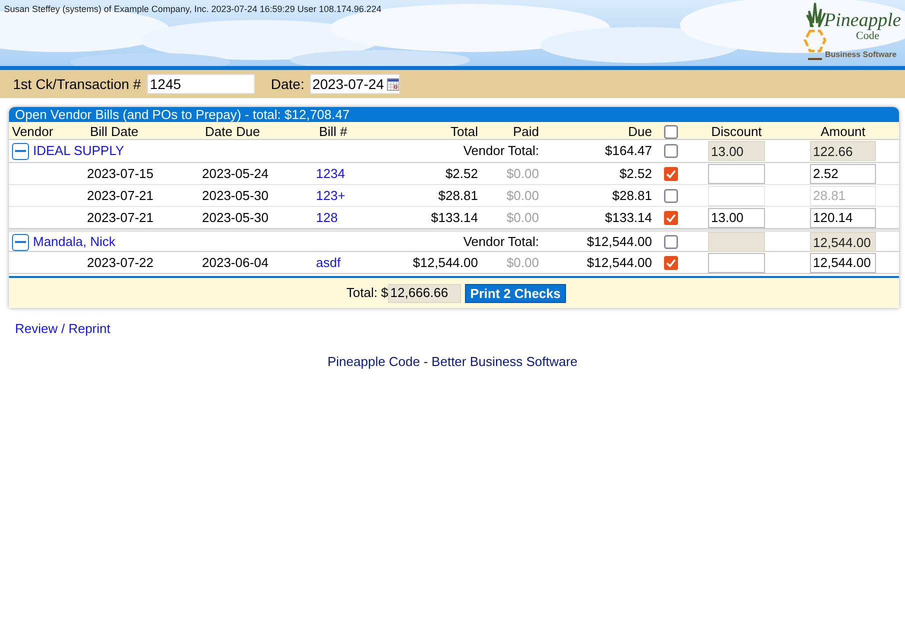  What do you see at coordinates (640, 131) in the screenshot?
I see `column-header: Due` at bounding box center [640, 131].